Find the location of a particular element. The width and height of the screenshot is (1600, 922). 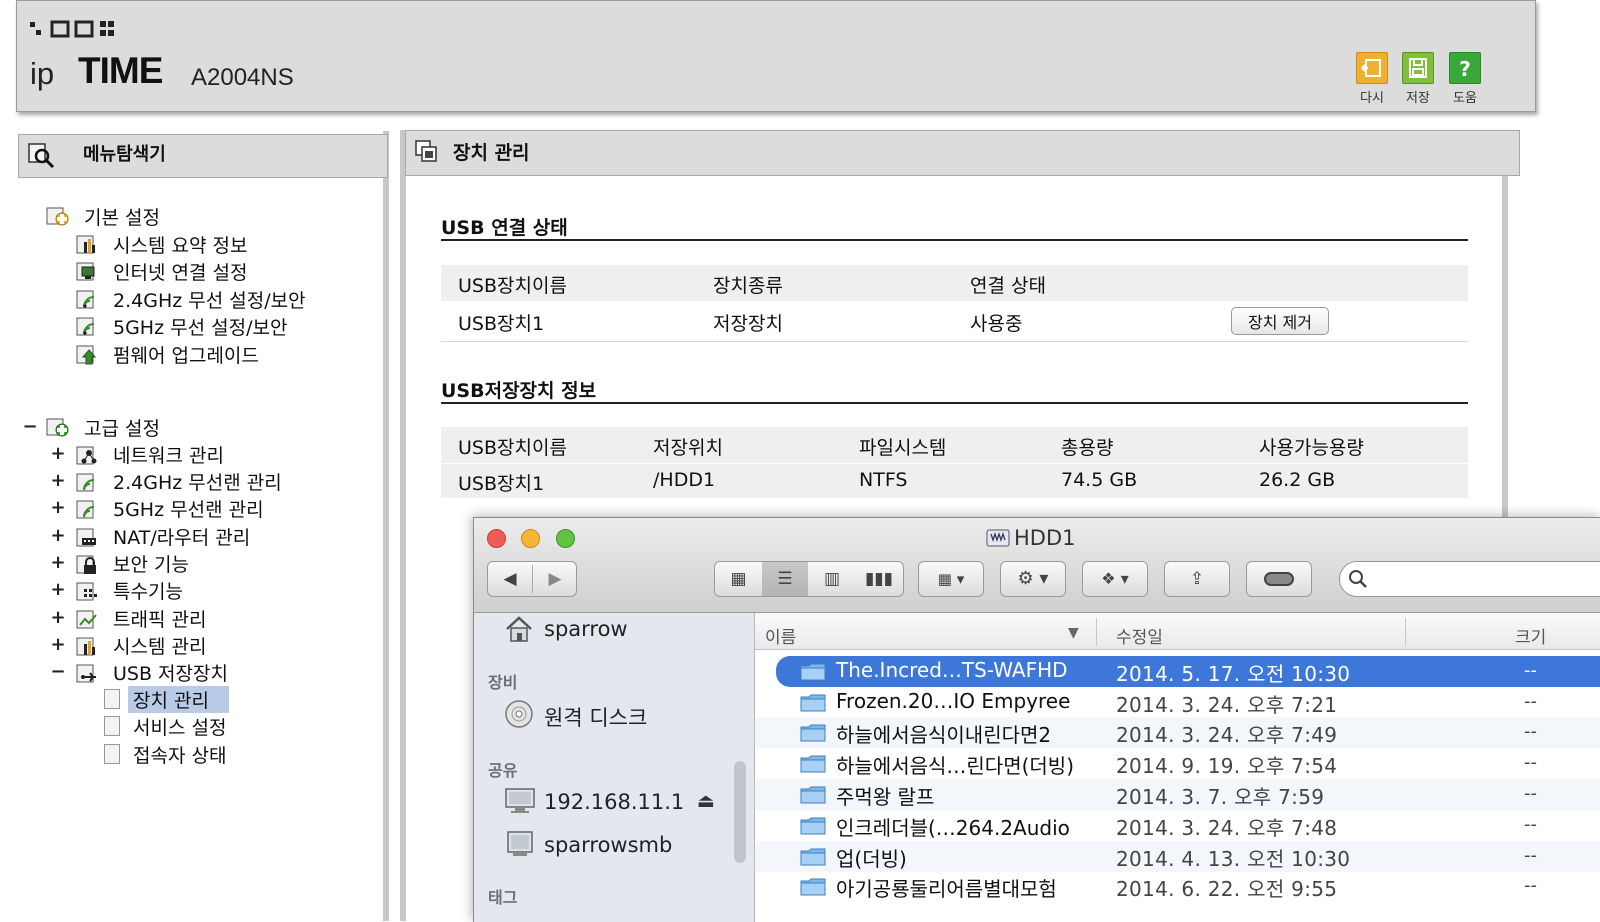

wifi-24-icon is located at coordinates (85, 299).